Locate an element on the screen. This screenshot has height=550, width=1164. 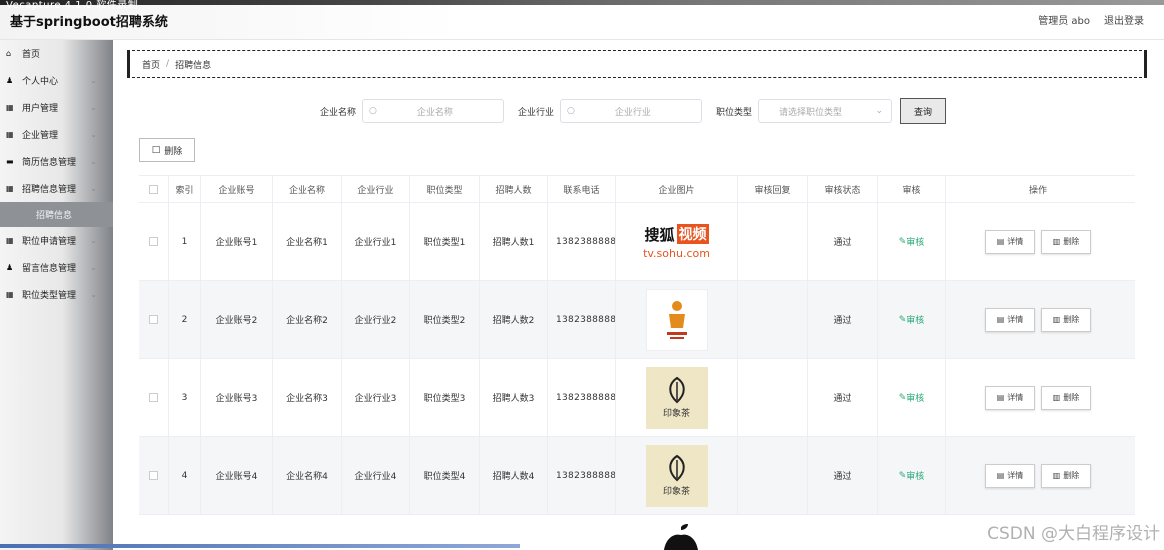
sidebar-item: ▬ 简历信息管理 ⌄ is located at coordinates (56, 161).